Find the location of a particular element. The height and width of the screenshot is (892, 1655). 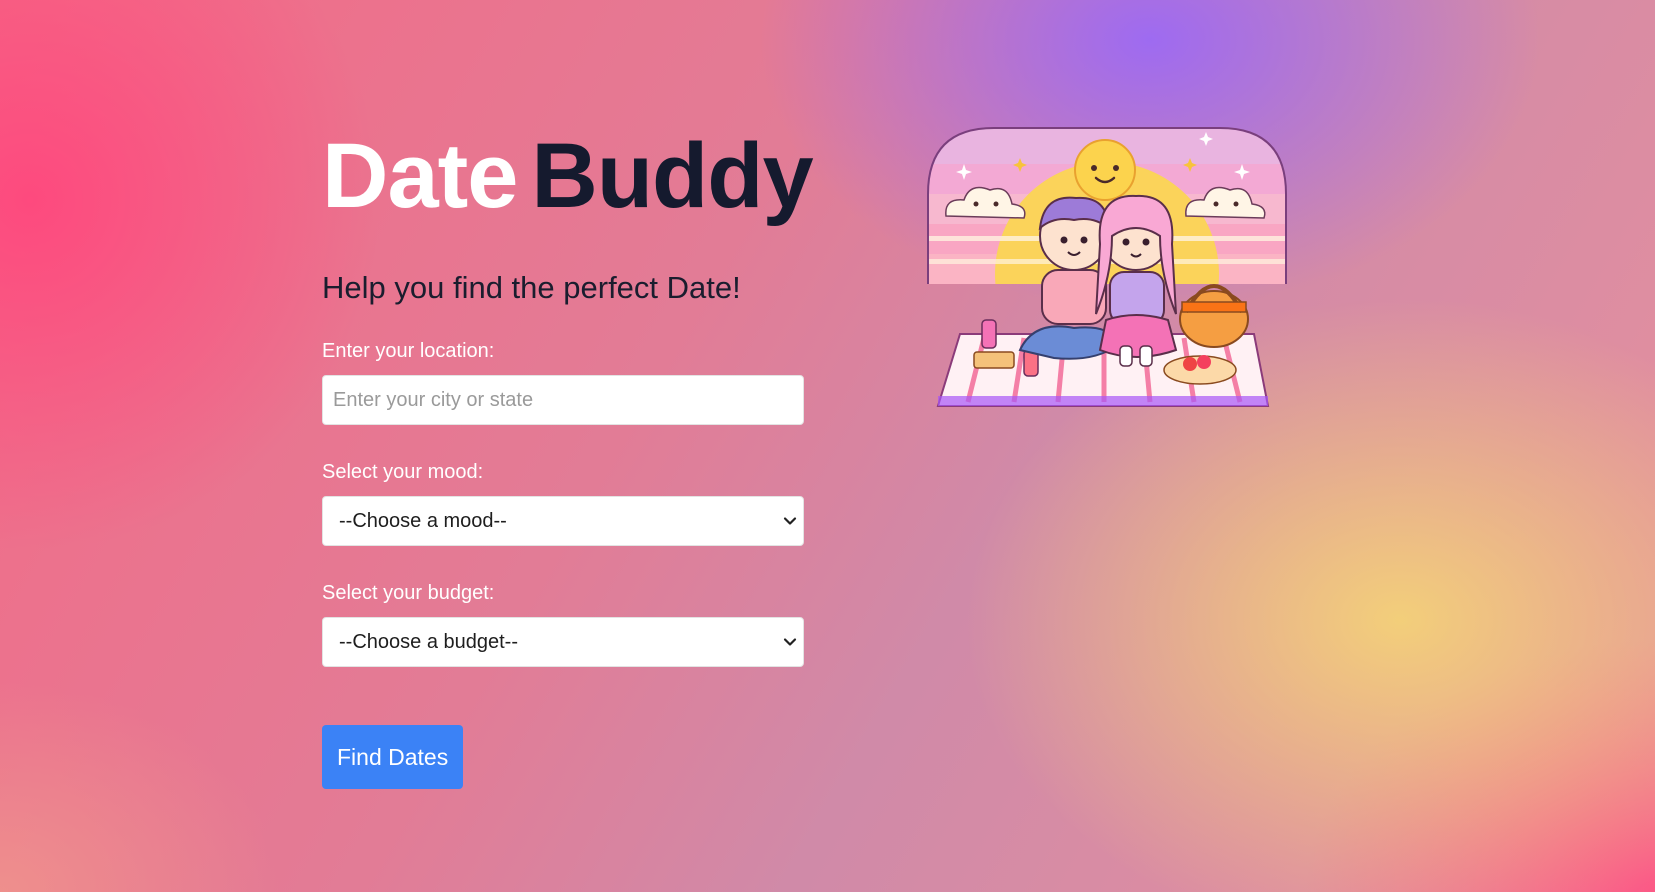

find-dates-button: Find Dates is located at coordinates (393, 757).